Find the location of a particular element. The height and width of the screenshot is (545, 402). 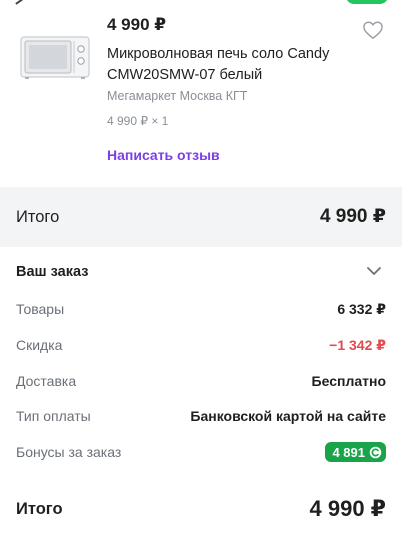

row-label: Товары is located at coordinates (40, 309).